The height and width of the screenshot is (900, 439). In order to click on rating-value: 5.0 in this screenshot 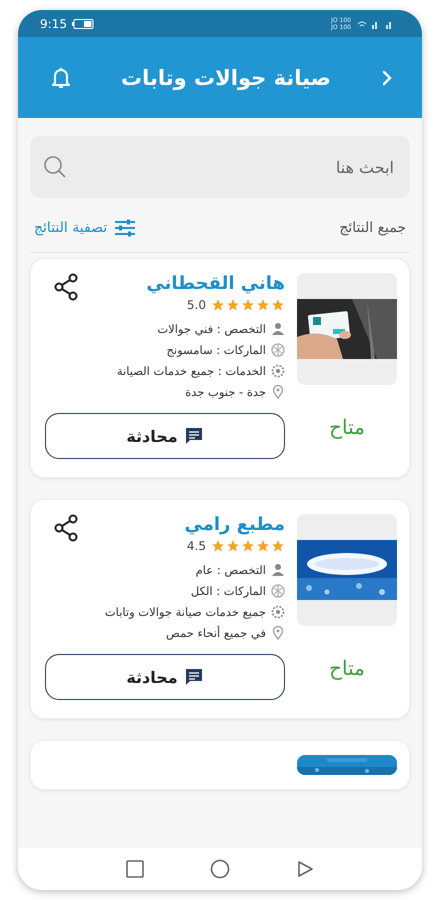, I will do `click(196, 305)`.